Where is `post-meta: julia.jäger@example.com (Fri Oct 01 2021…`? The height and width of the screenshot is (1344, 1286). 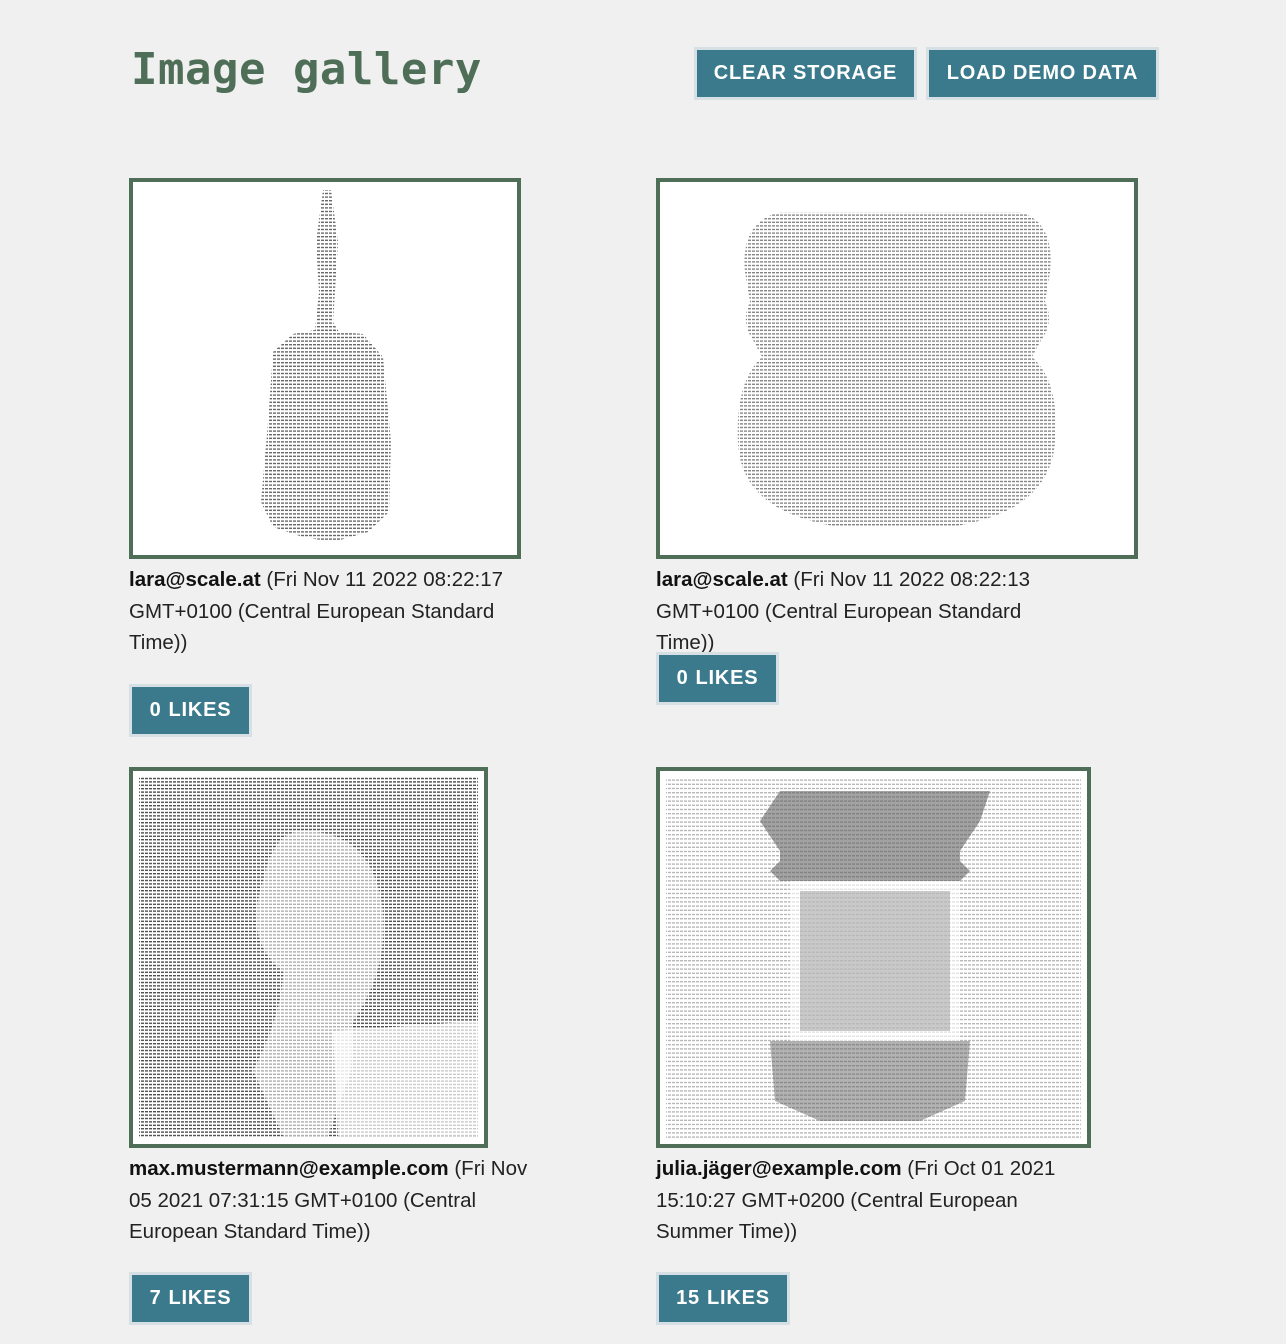 post-meta: julia.jäger@example.com (Fri Oct 01 2021… is located at coordinates (866, 1200).